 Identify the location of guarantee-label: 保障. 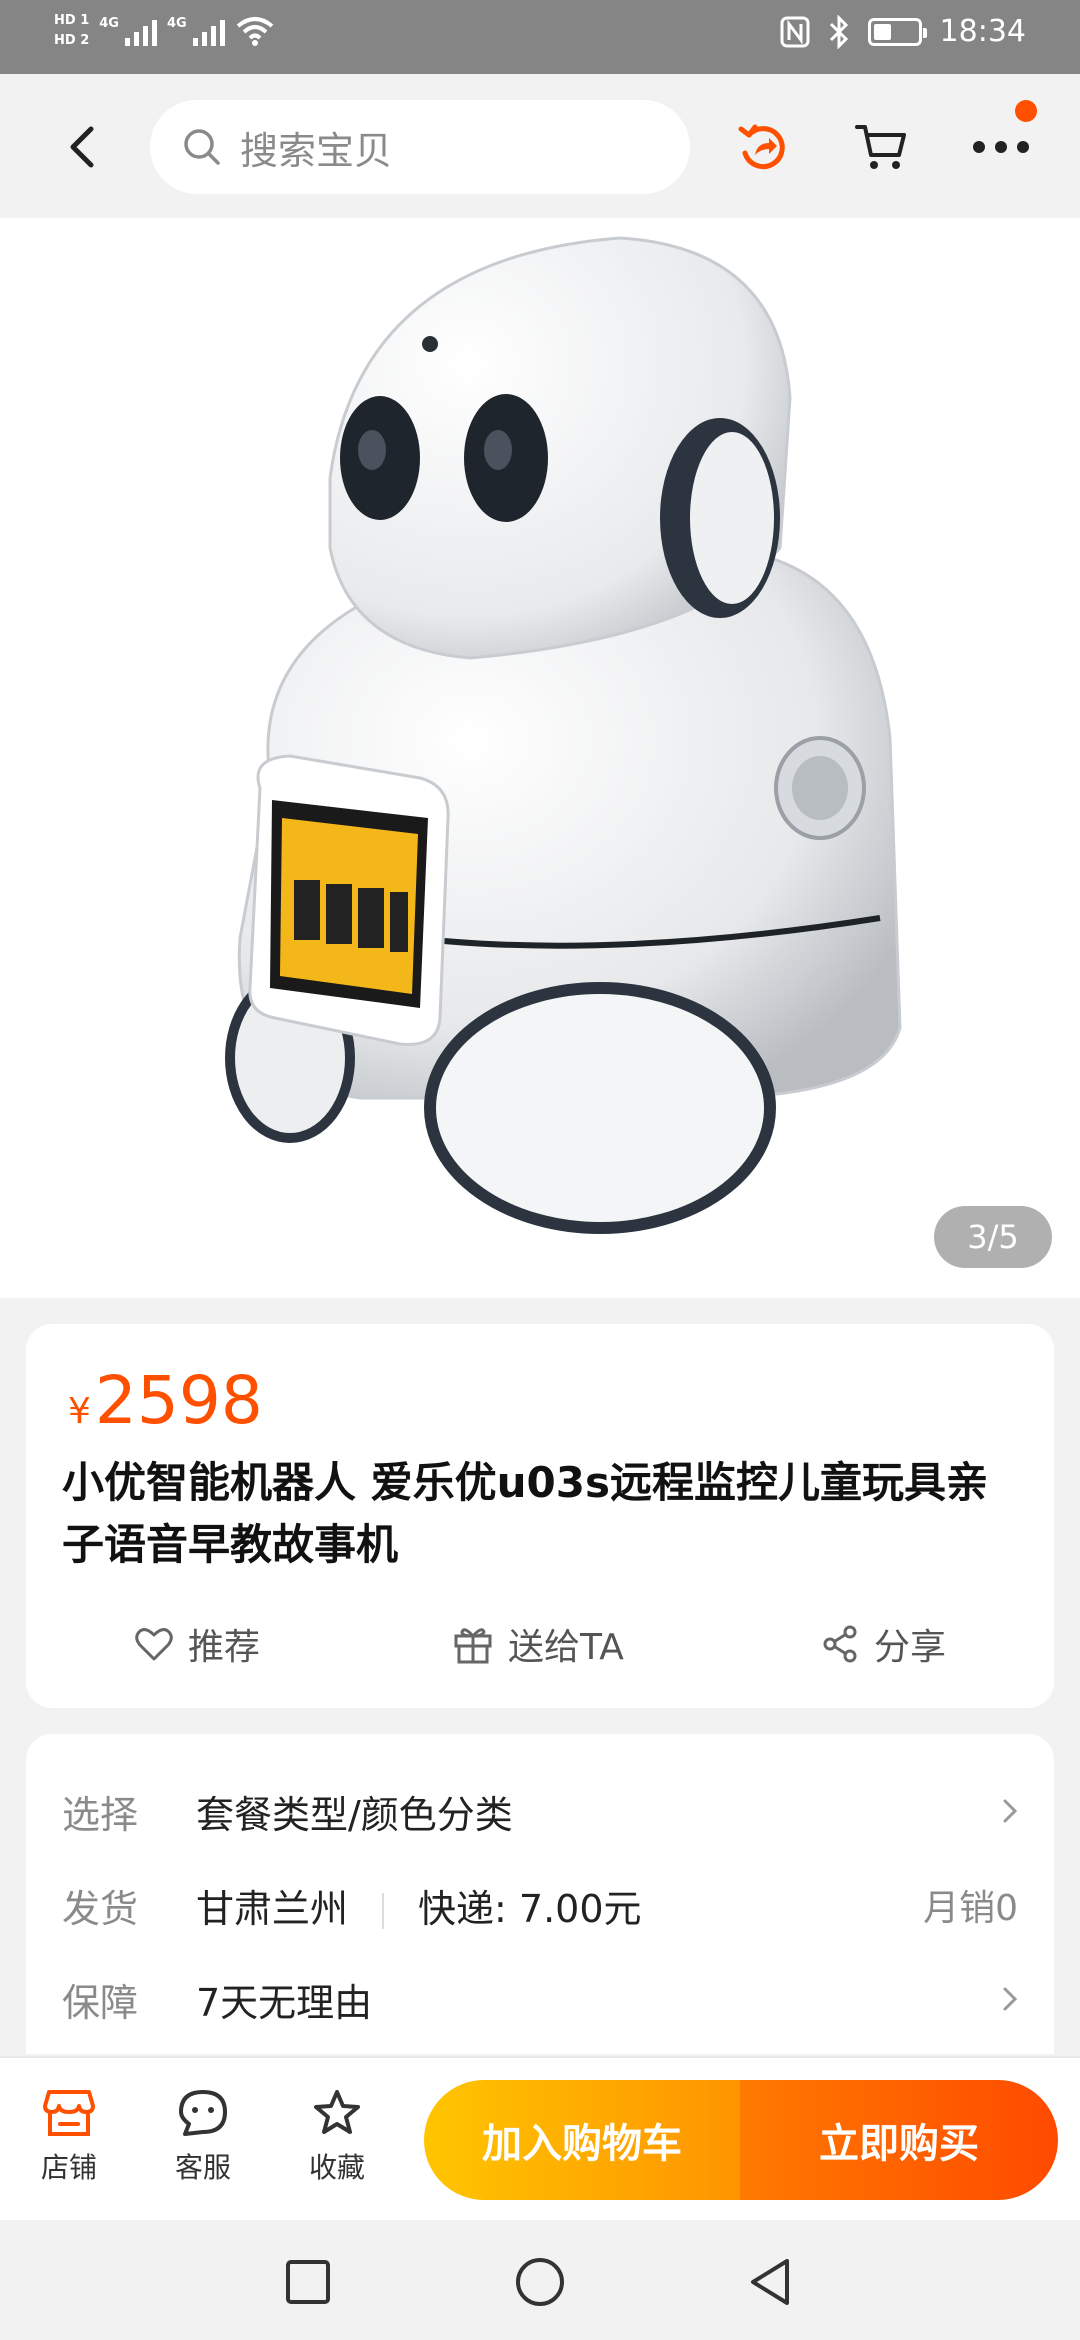
(100, 2002).